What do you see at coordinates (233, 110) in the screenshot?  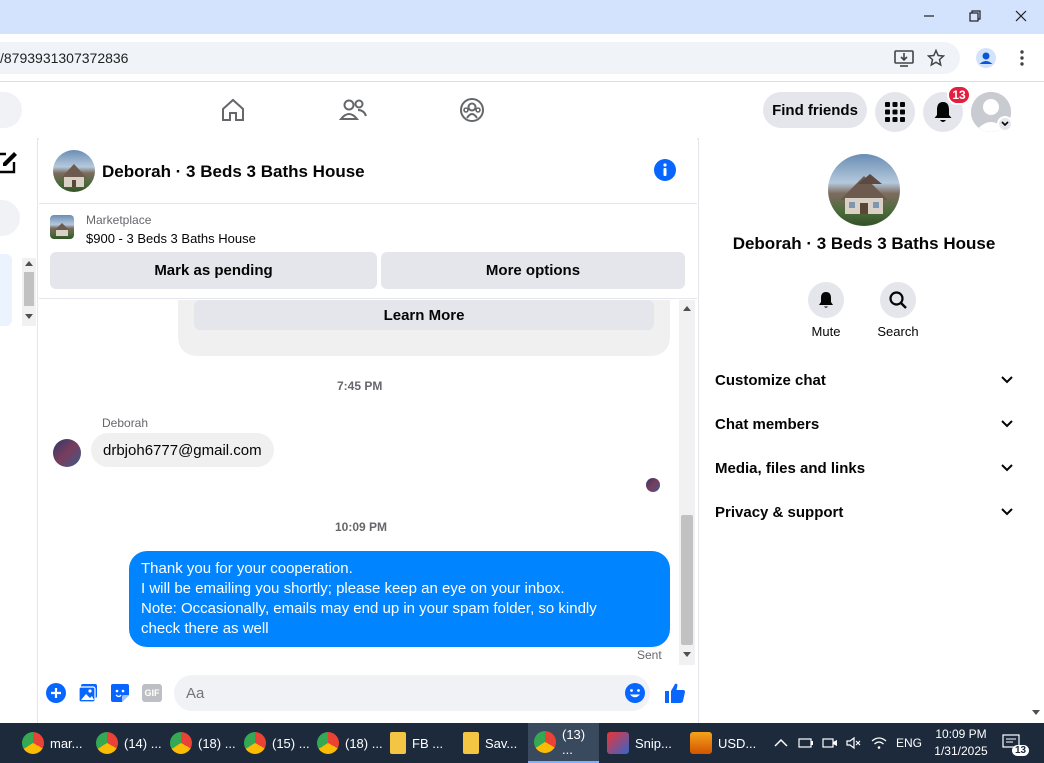 I see `home-nav-icon` at bounding box center [233, 110].